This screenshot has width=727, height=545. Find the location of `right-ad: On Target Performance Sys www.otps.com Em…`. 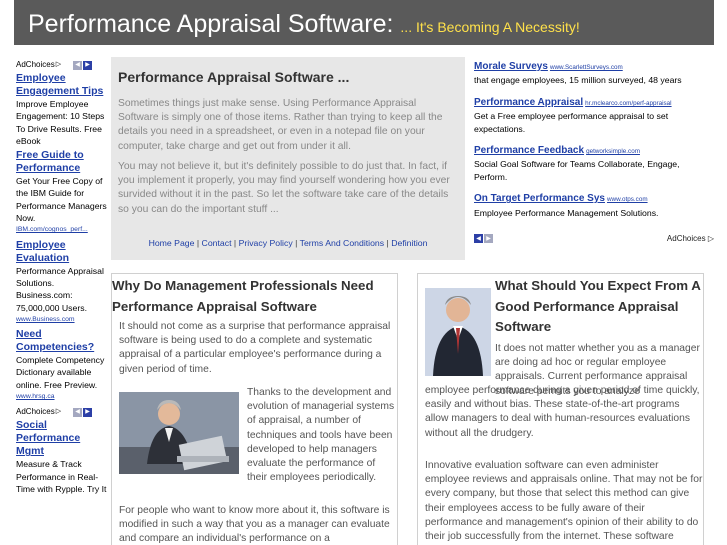

right-ad: On Target Performance Sys www.otps.com Em… is located at coordinates (594, 205).